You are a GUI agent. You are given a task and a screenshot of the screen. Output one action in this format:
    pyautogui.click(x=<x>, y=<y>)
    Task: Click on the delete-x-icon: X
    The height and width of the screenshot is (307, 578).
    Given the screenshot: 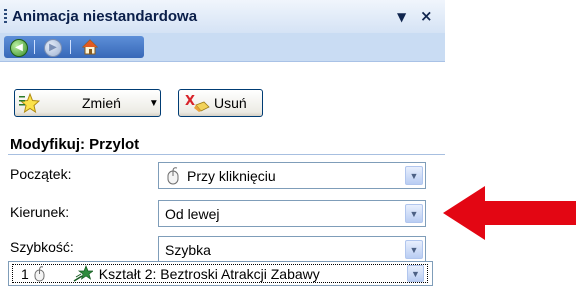 What is the action you would take?
    pyautogui.click(x=197, y=103)
    